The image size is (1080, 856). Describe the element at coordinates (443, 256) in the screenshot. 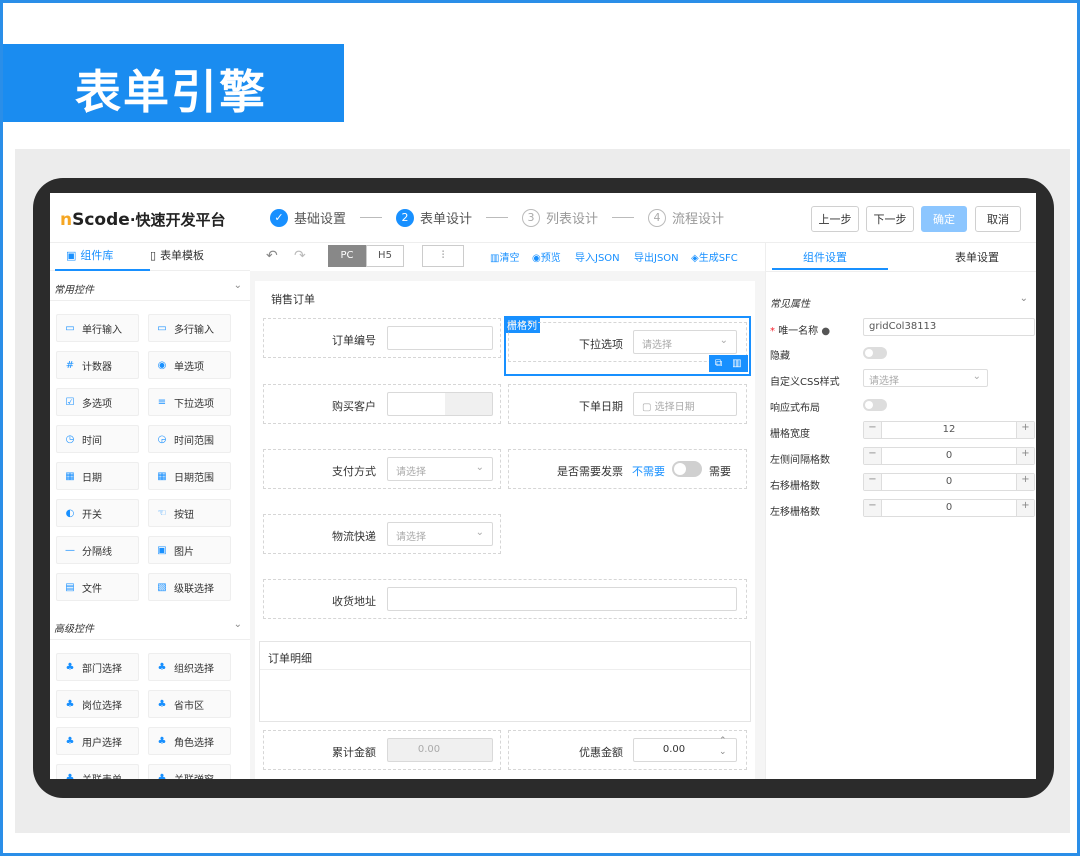

I see `layout-icon: ⫶` at that location.